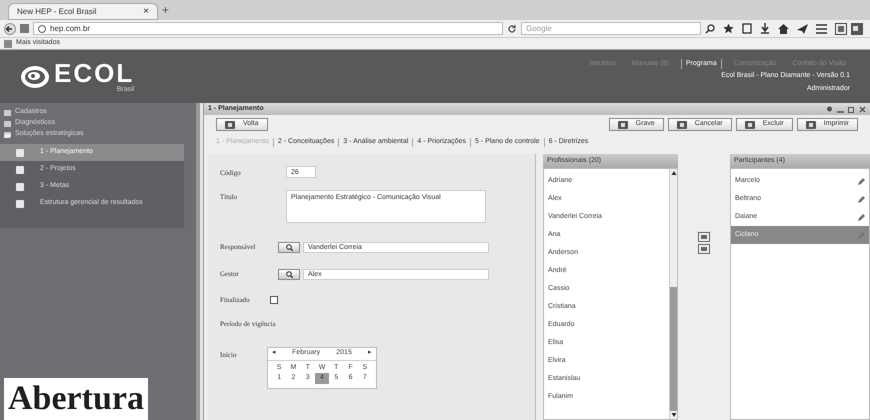 Image resolution: width=870 pixels, height=420 pixels. Describe the element at coordinates (862, 109) in the screenshot. I see `close-icon` at that location.